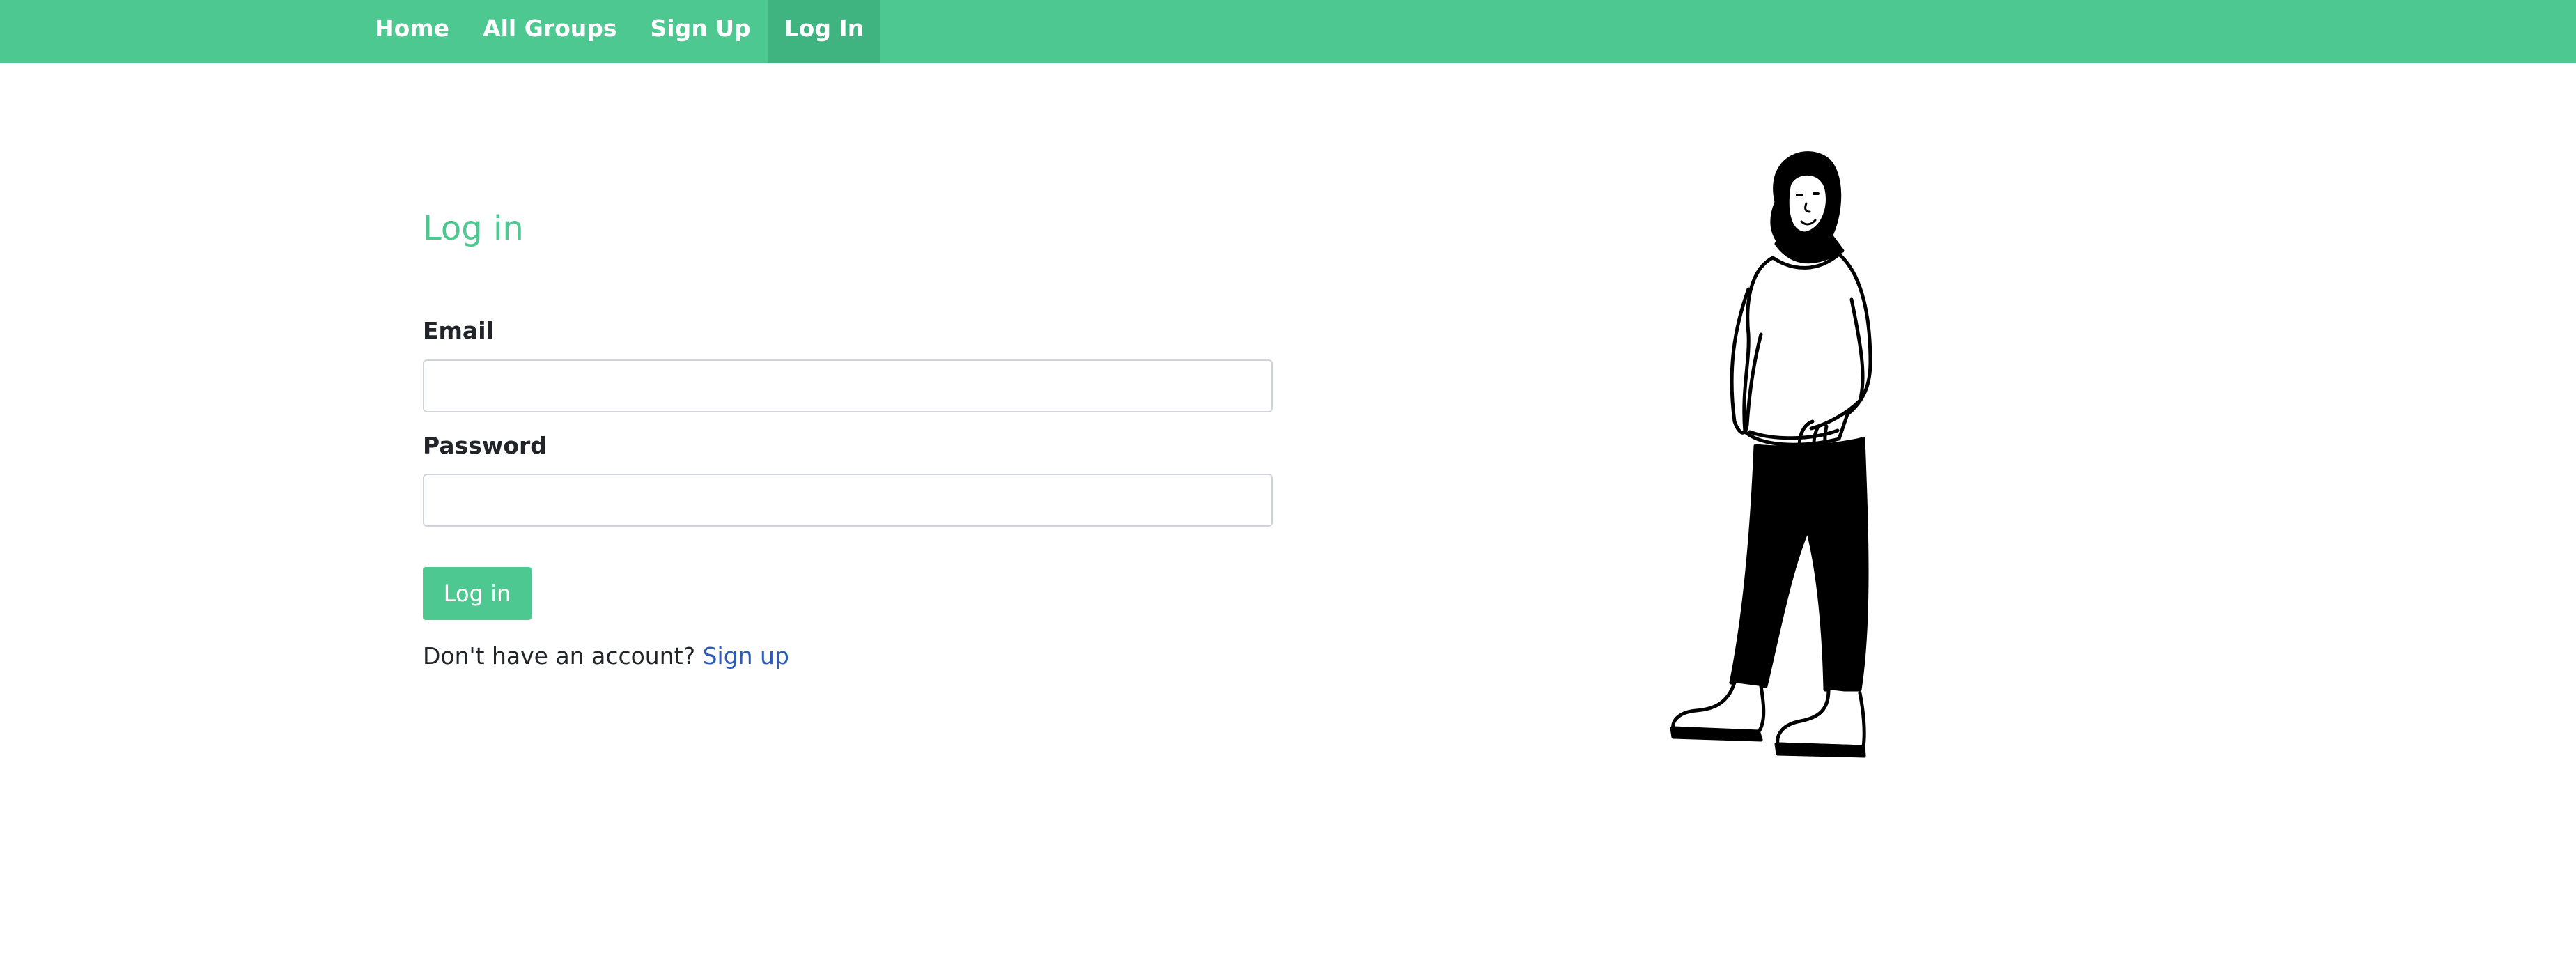 This screenshot has height=953, width=2576. I want to click on nav-links: Home All Groups Sign Up Log In, so click(619, 32).